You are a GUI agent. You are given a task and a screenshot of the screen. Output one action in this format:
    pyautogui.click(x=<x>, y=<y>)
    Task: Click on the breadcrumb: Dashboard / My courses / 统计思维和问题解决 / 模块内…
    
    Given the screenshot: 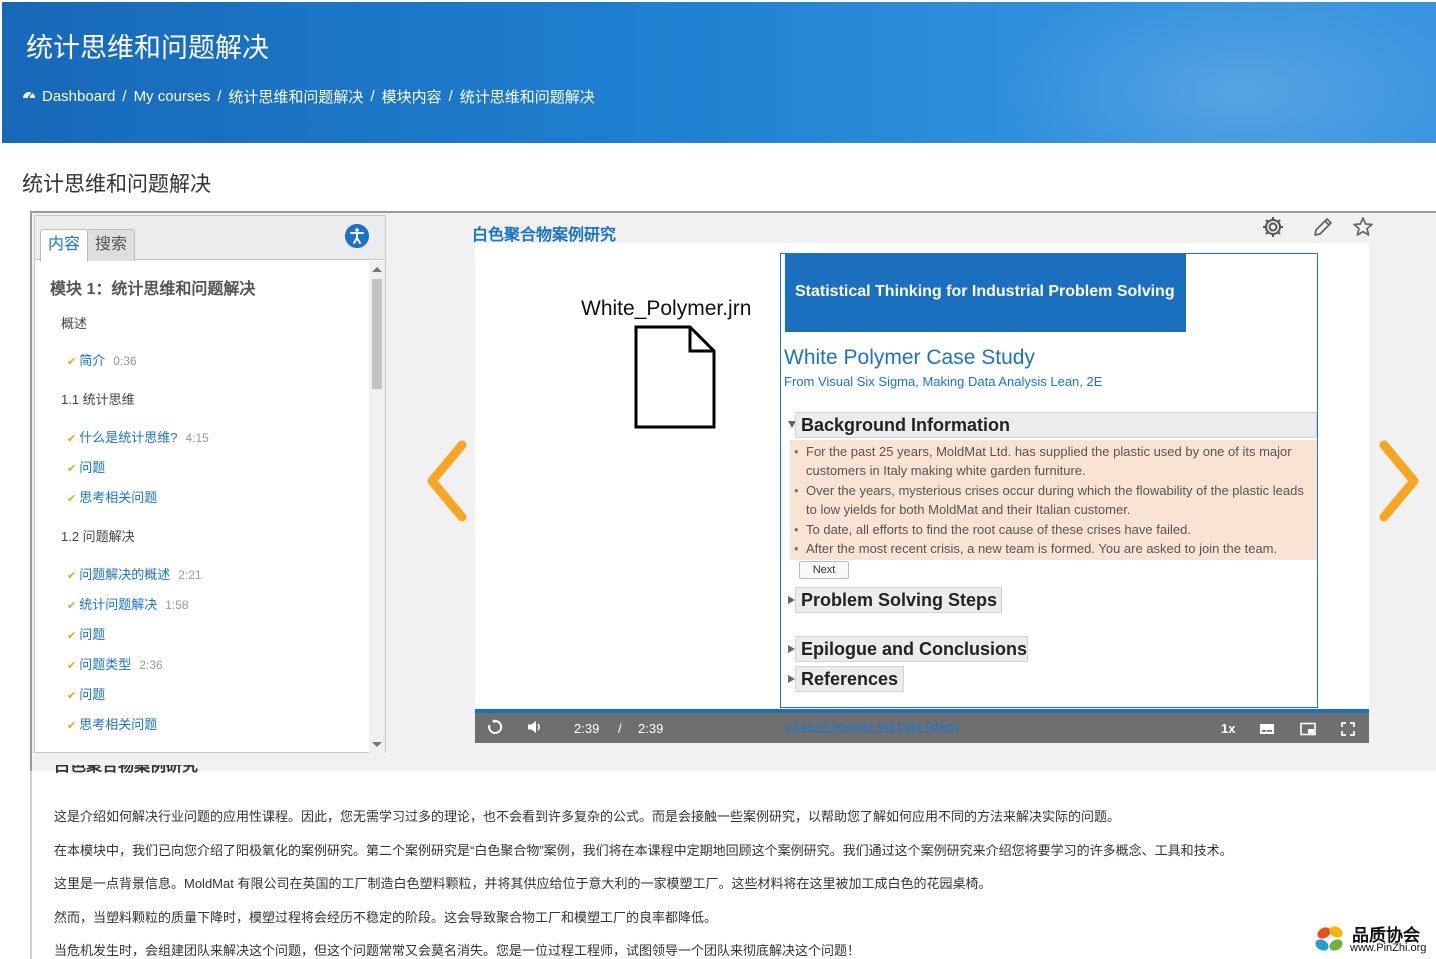 What is the action you would take?
    pyautogui.click(x=308, y=96)
    